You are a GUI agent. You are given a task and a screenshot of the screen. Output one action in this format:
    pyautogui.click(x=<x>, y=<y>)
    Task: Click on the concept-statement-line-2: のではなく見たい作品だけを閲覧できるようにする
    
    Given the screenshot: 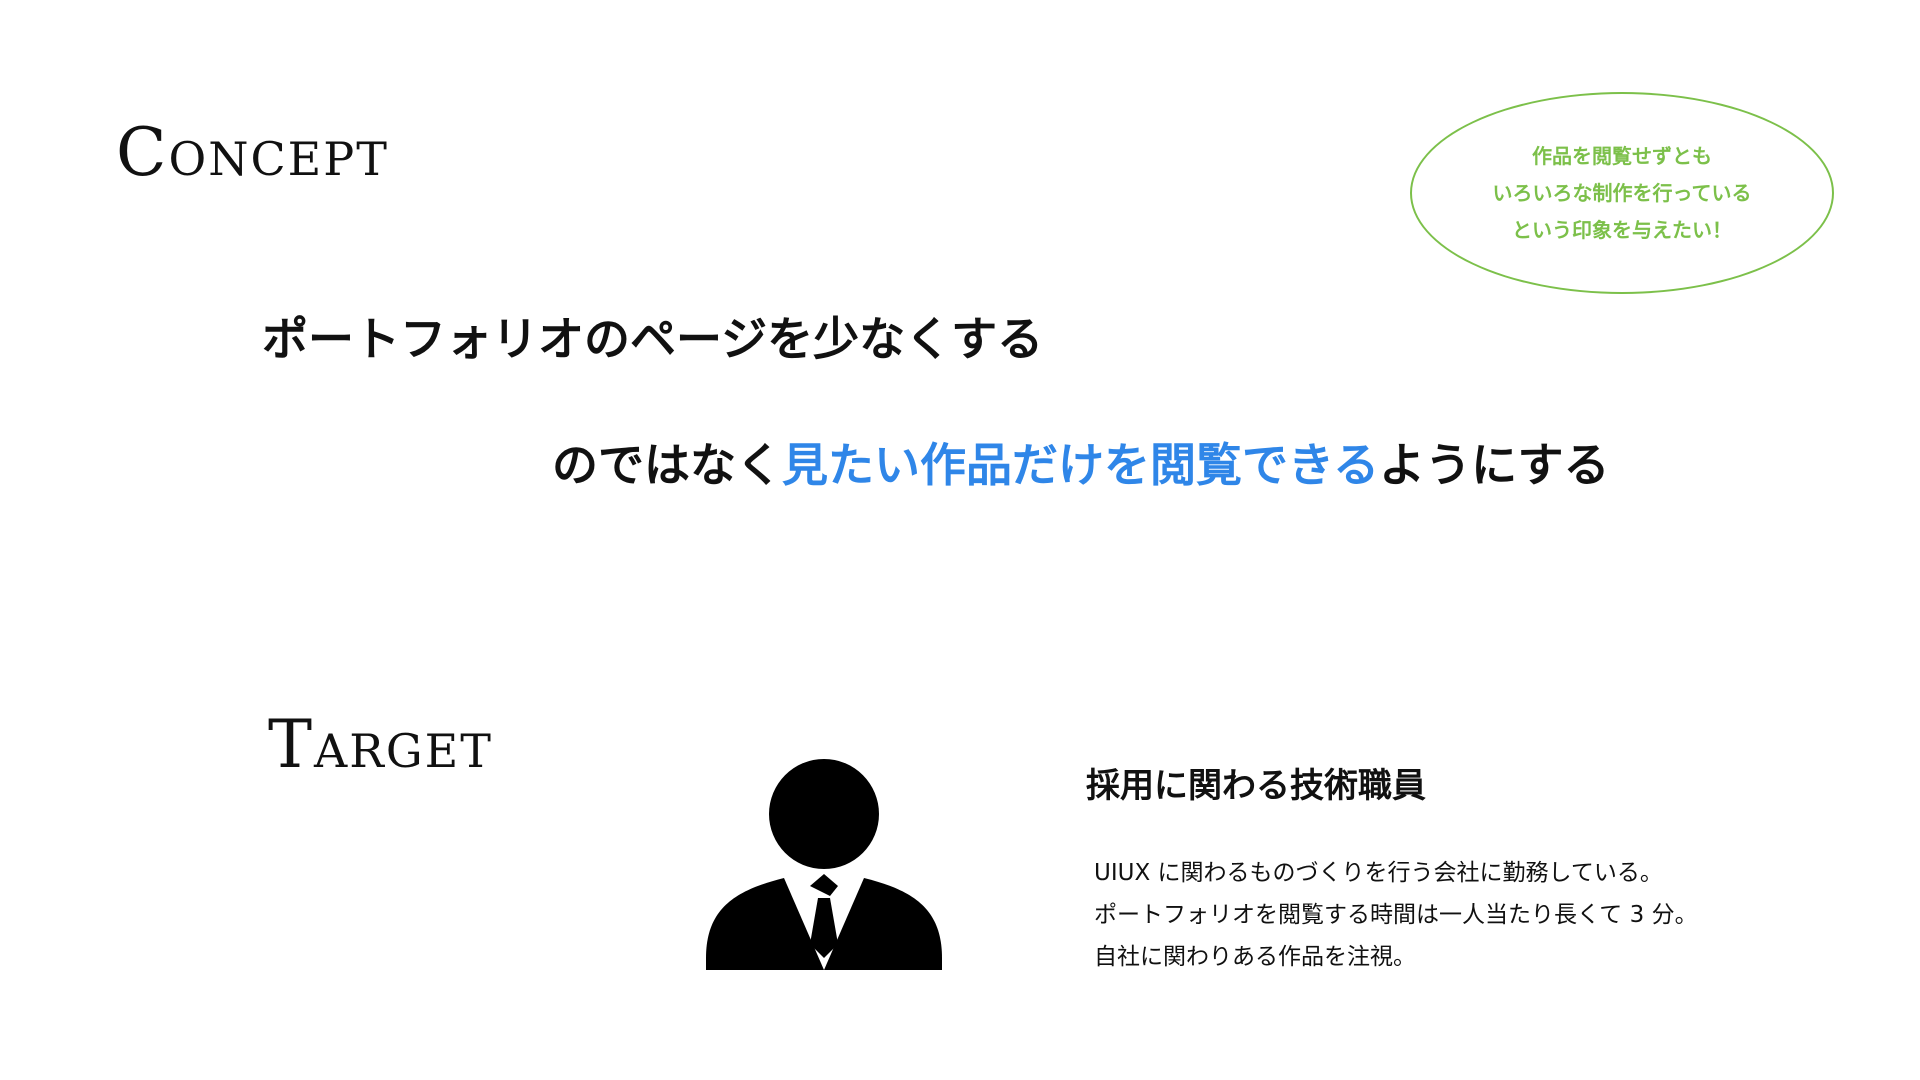 What is the action you would take?
    pyautogui.click(x=1081, y=465)
    